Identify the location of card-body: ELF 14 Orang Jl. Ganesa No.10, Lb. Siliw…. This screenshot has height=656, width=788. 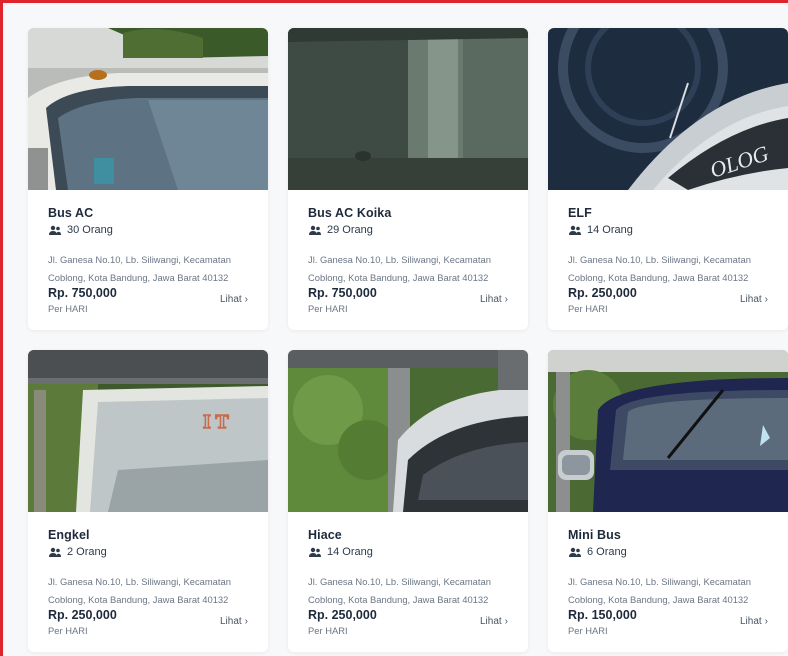
(668, 260).